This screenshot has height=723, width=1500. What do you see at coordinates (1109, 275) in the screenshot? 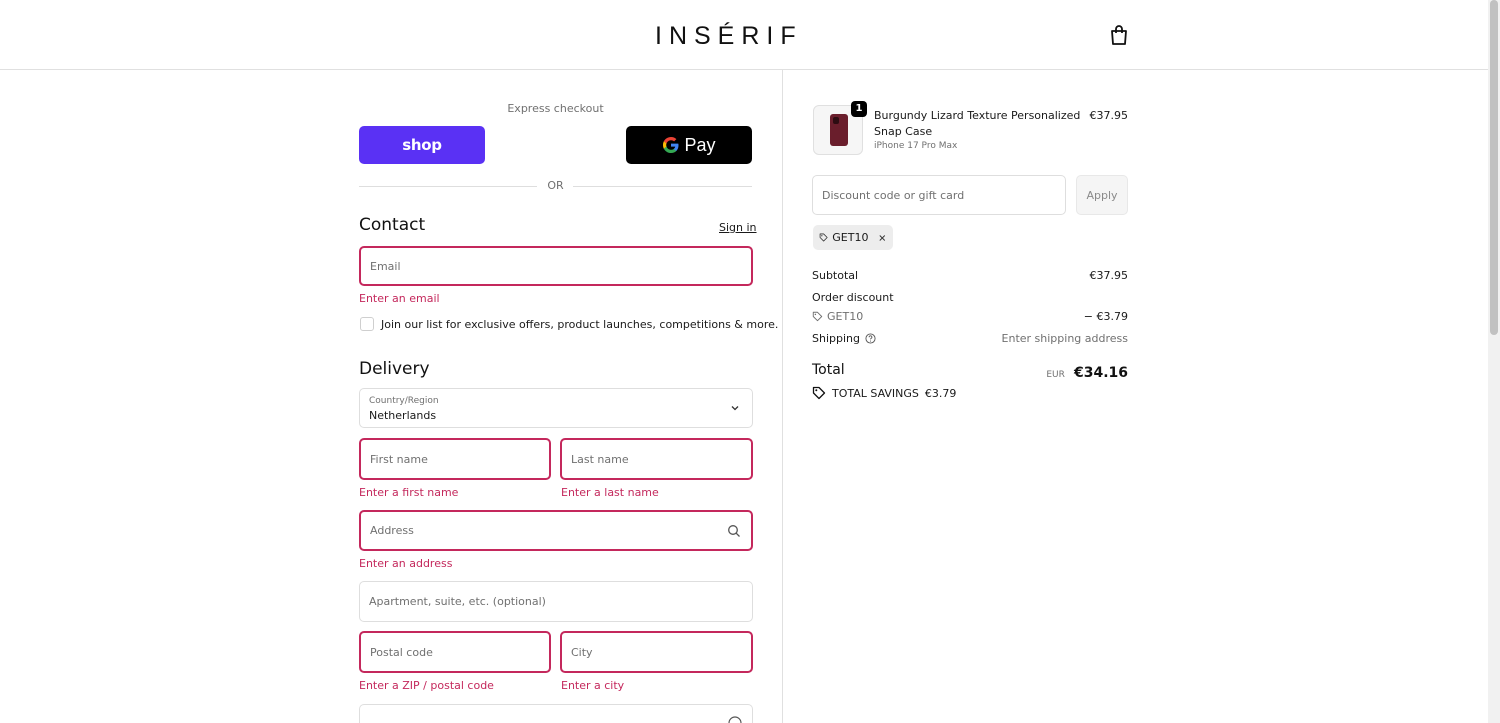
I see `subtotal-value: €37.95` at bounding box center [1109, 275].